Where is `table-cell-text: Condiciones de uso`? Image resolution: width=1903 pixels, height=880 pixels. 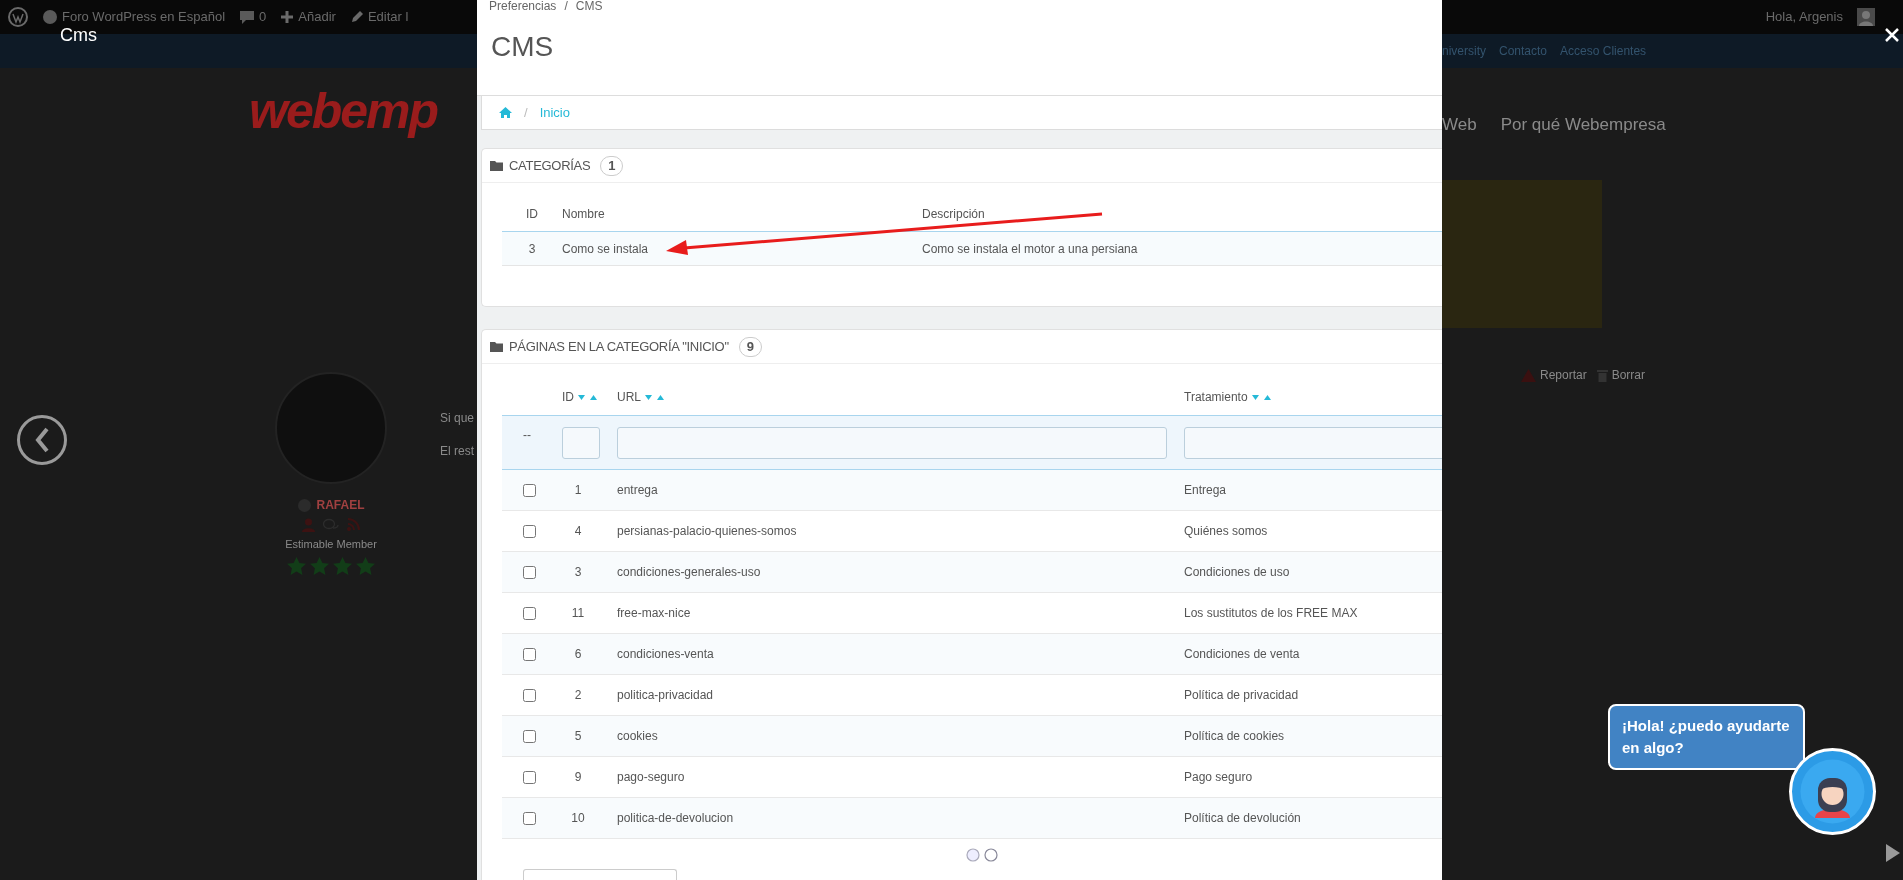 table-cell-text: Condiciones de uso is located at coordinates (1237, 572).